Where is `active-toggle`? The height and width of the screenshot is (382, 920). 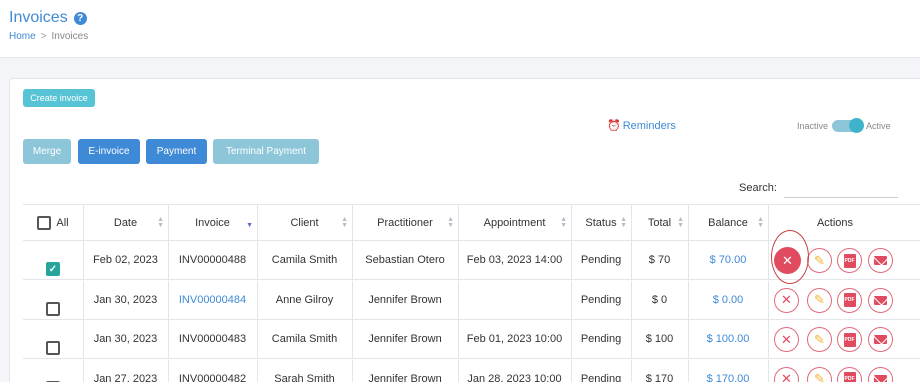 active-toggle is located at coordinates (848, 125).